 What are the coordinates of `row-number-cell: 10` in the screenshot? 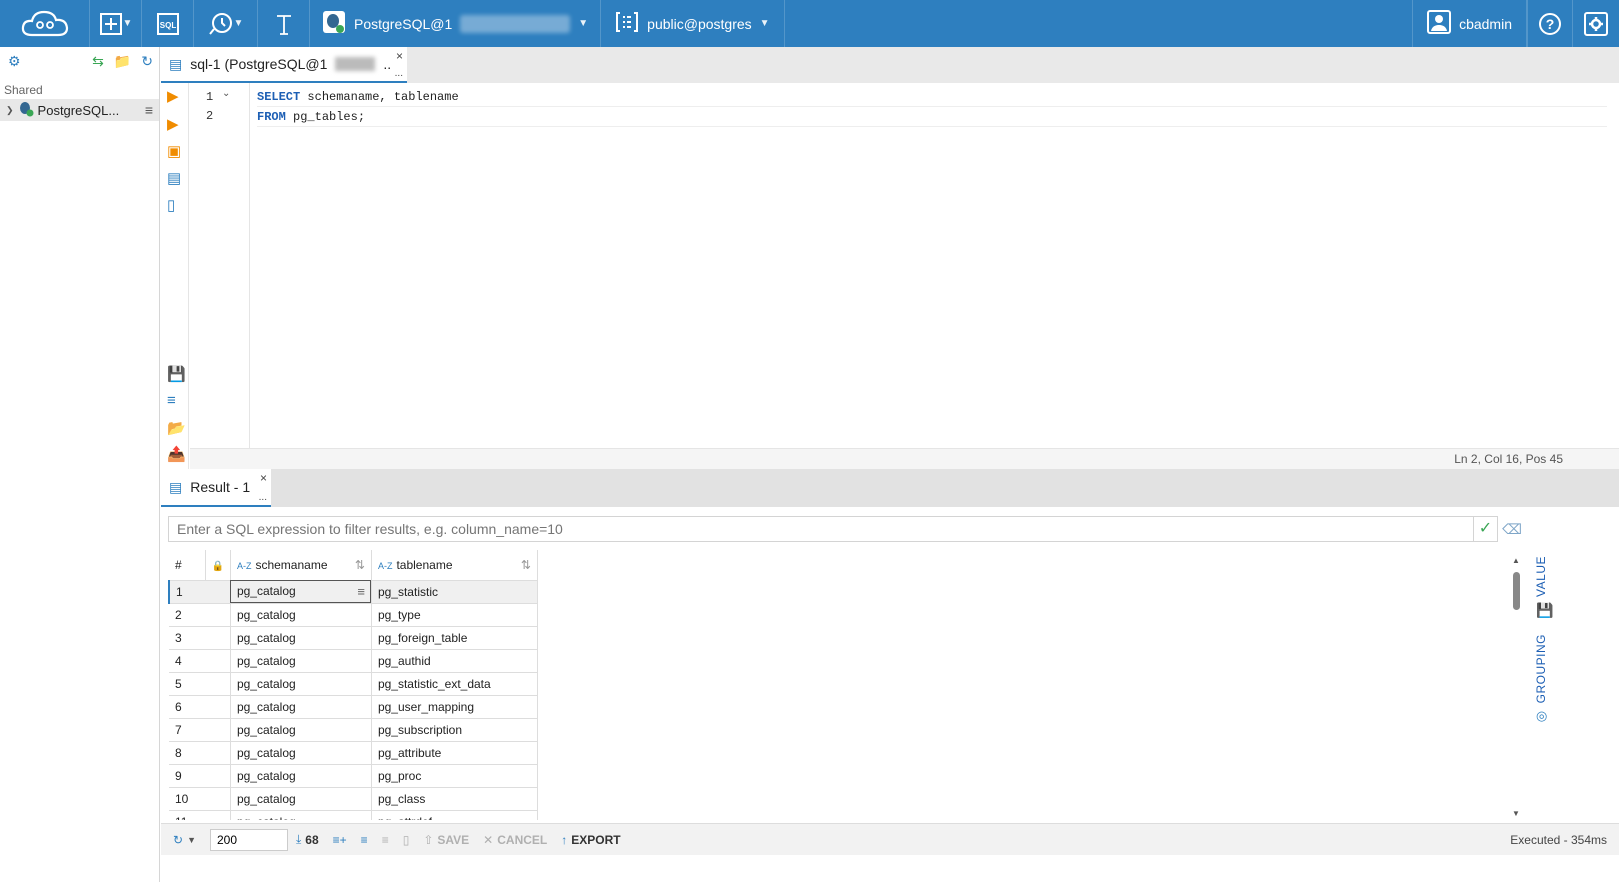 It's located at (200, 799).